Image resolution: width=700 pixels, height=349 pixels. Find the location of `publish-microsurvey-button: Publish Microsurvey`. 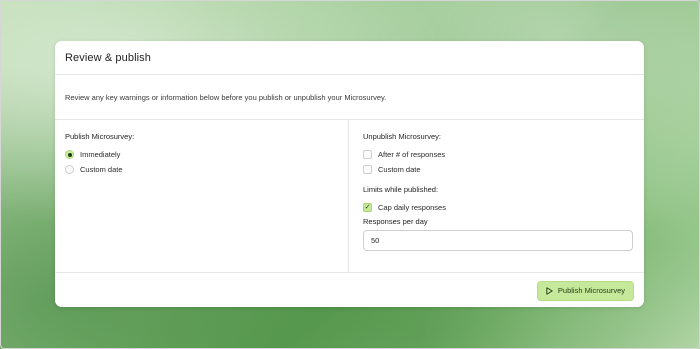

publish-microsurvey-button: Publish Microsurvey is located at coordinates (585, 290).